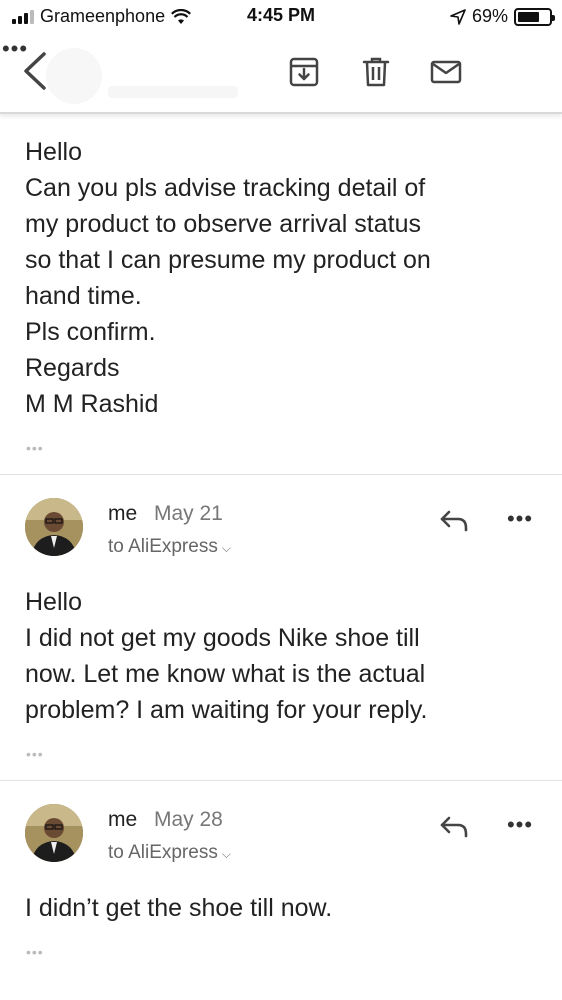  I want to click on message-header-2: me May 21 to AliExpress ⌵ •••, so click(281, 533).